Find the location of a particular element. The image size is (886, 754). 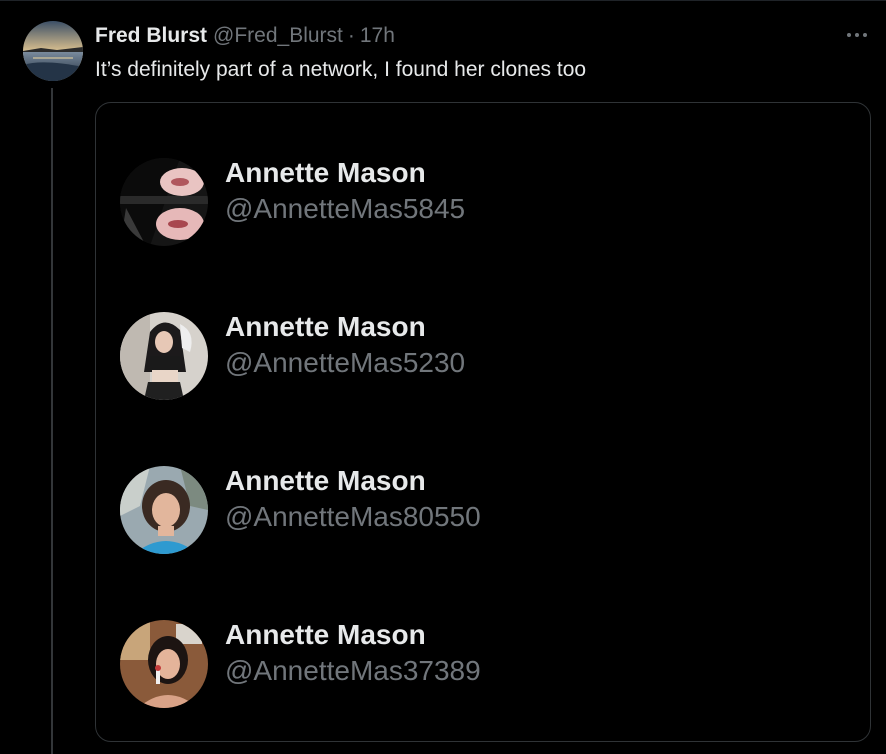

account-handle: @AnnetteMas5845 is located at coordinates (345, 208).